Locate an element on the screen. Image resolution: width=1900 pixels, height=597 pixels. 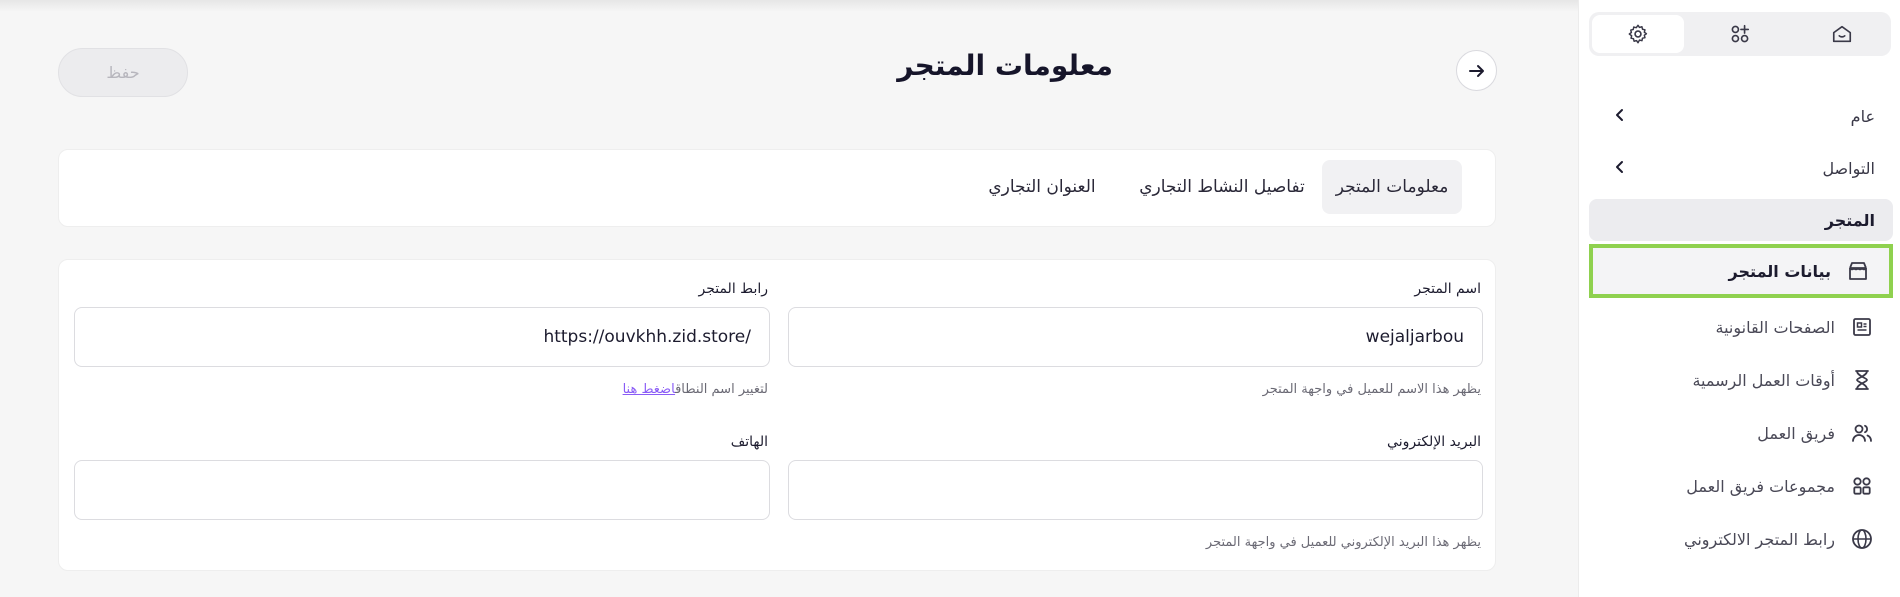
settings-toggle-button is located at coordinates (1638, 34).